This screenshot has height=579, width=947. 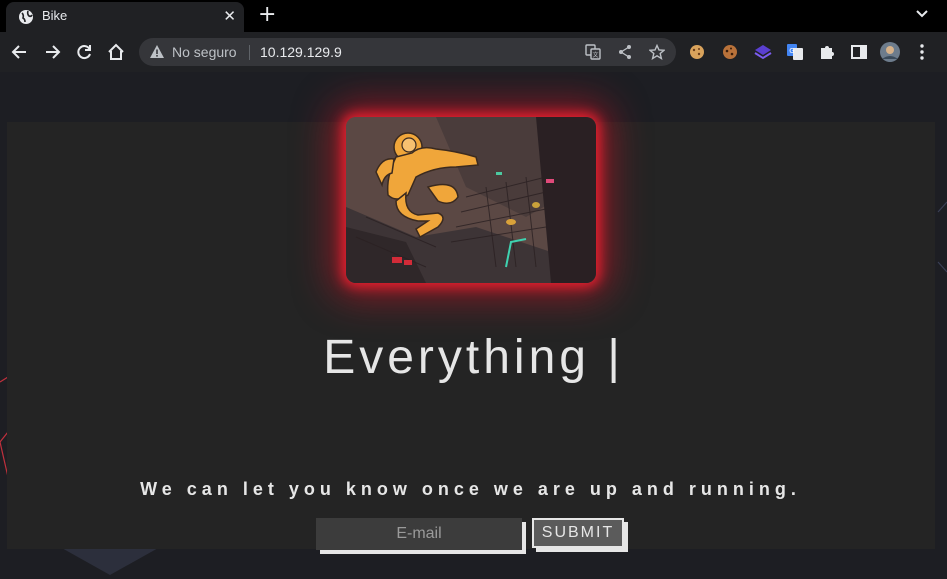 I want to click on warning-icon, so click(x=157, y=52).